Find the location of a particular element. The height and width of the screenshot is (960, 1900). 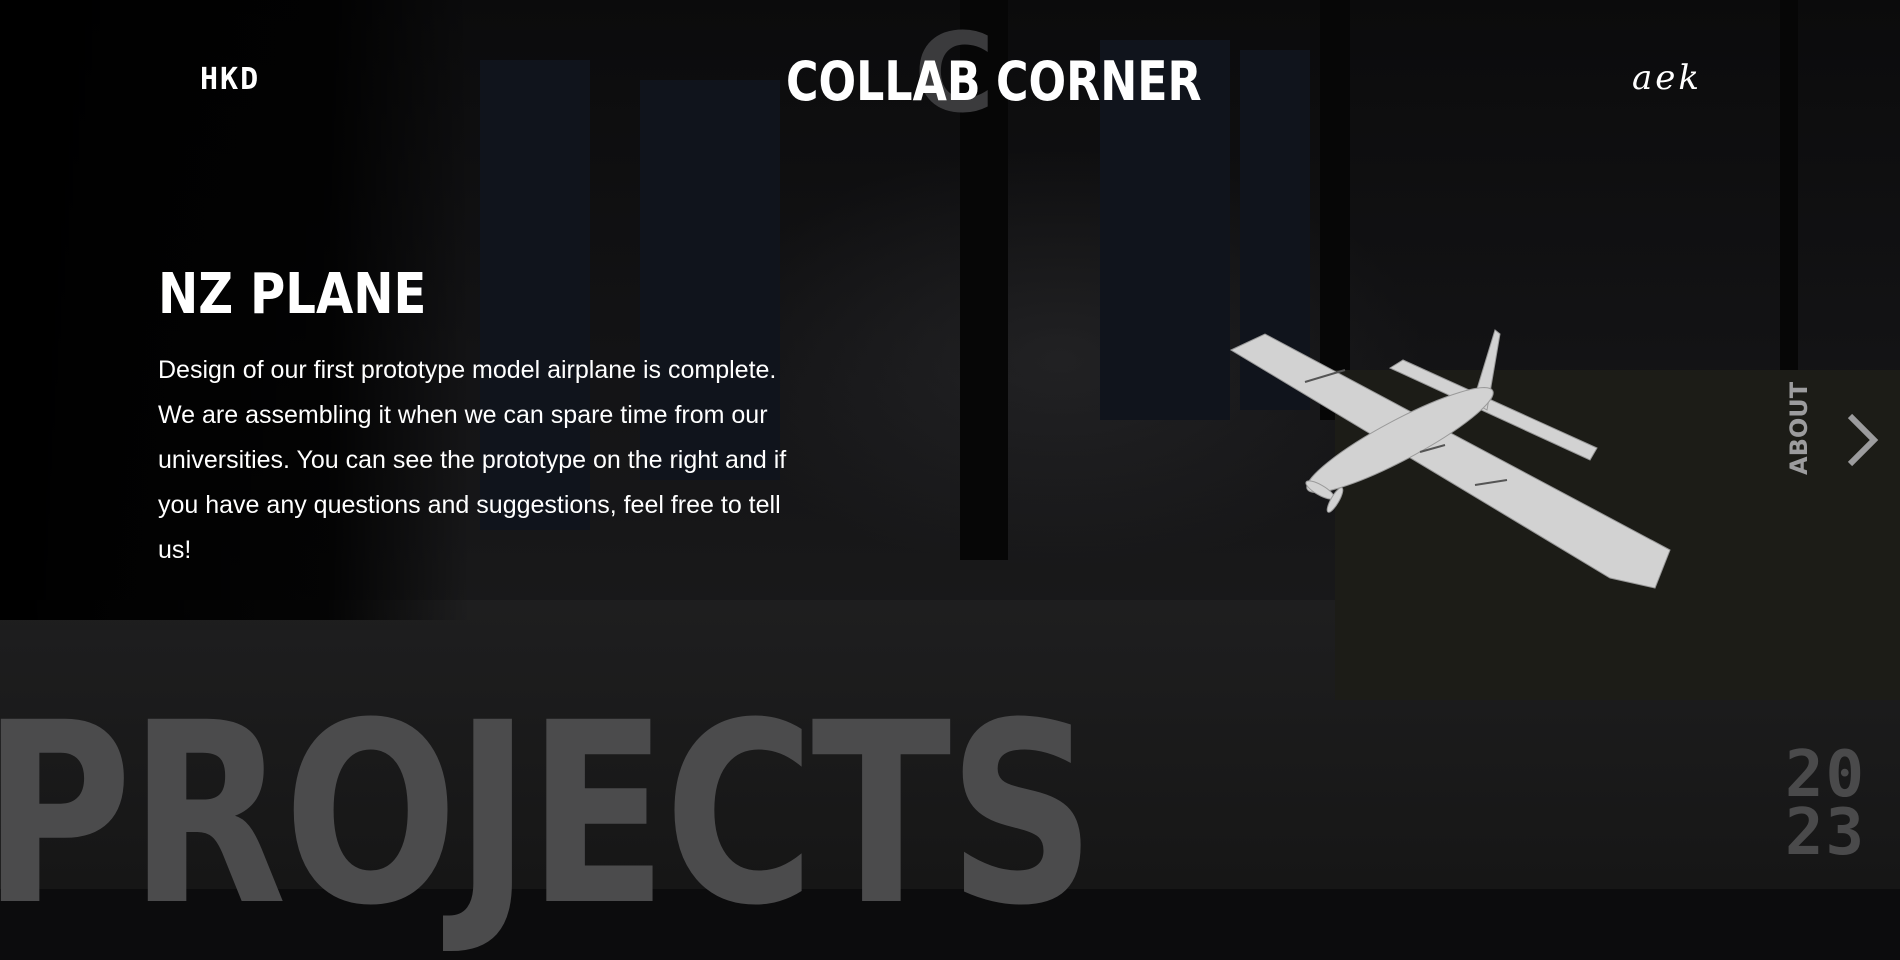

about-nav: ABOUT is located at coordinates (1831, 428).